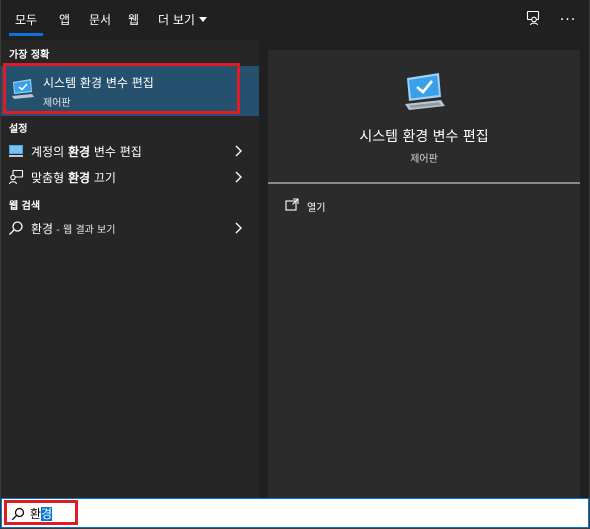  Describe the element at coordinates (100, 20) in the screenshot. I see `tab-documents: 문서` at that location.